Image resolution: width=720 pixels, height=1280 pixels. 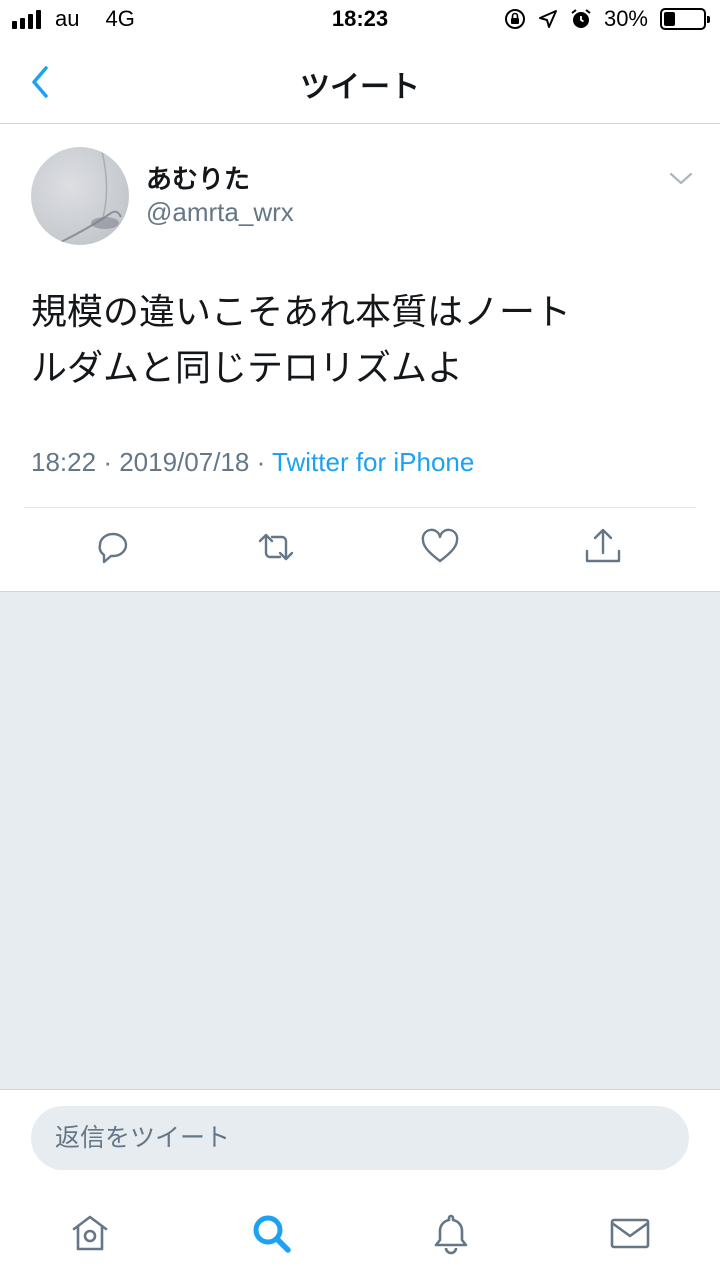 What do you see at coordinates (360, 20) in the screenshot?
I see `status-bar: au 4G 18:23 30%` at bounding box center [360, 20].